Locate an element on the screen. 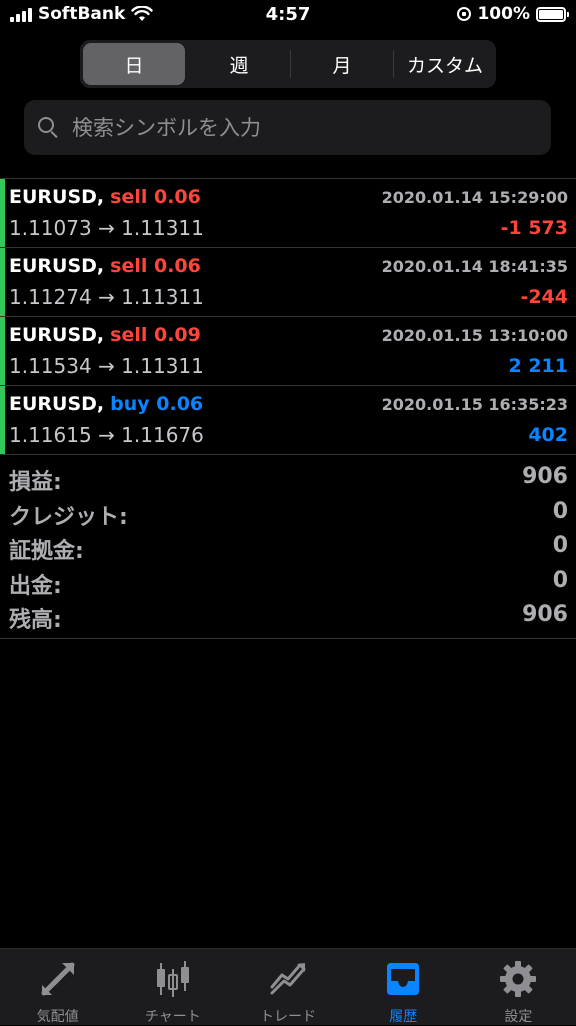  trade-prices: 1.11274 → 1.11311 is located at coordinates (106, 297).